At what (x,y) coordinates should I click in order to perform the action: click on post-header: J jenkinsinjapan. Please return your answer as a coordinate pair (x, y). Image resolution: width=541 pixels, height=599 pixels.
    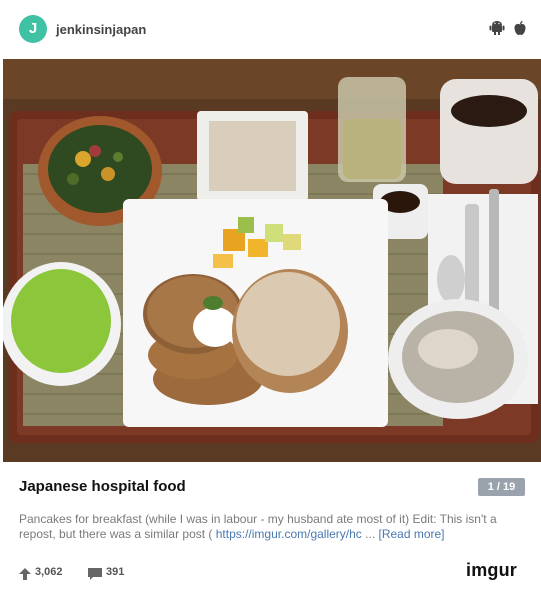
    Looking at the image, I should click on (270, 29).